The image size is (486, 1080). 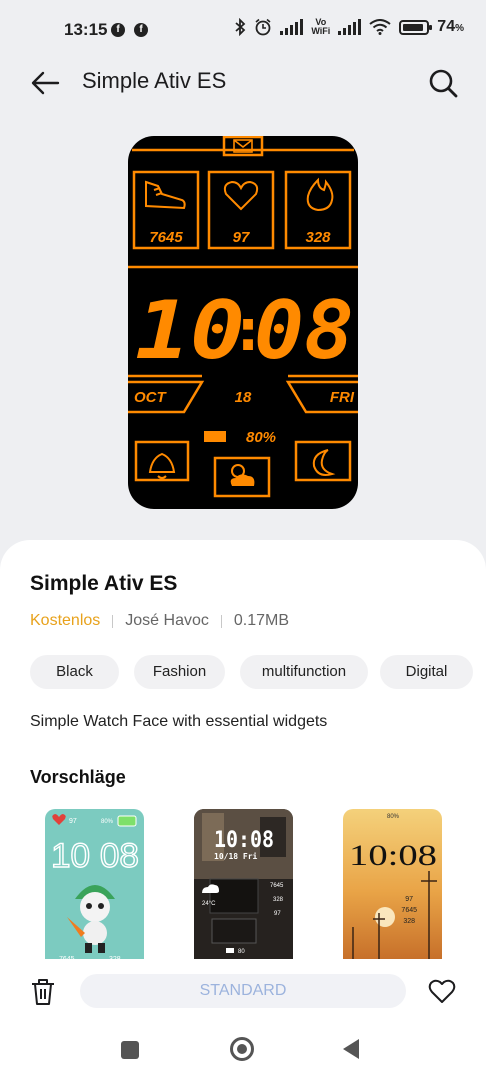 What do you see at coordinates (215, 436) in the screenshot?
I see `watch-battery-icon` at bounding box center [215, 436].